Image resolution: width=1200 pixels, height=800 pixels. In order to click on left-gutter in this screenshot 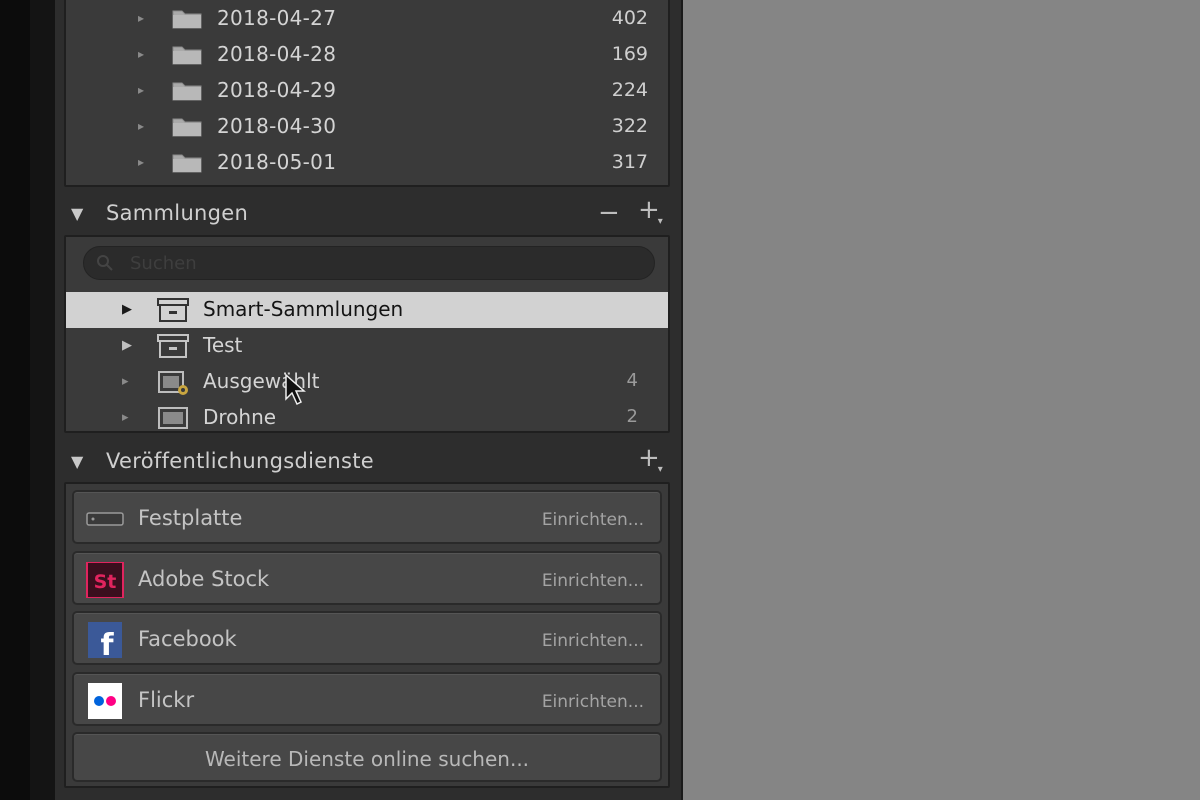, I will do `click(42, 400)`.